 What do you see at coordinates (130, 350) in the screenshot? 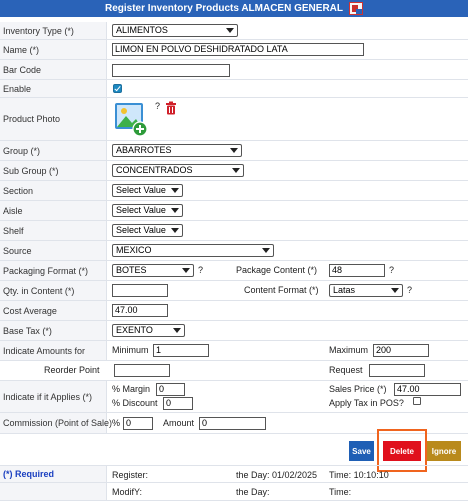
I see `label-minimum: Minimum` at bounding box center [130, 350].